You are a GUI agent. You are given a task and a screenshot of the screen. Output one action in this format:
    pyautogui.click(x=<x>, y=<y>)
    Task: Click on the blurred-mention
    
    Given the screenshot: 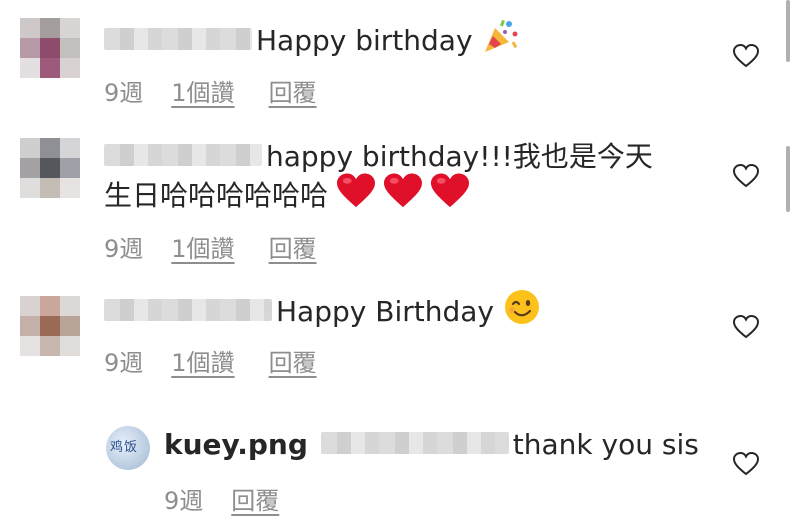 What is the action you would take?
    pyautogui.click(x=414, y=443)
    